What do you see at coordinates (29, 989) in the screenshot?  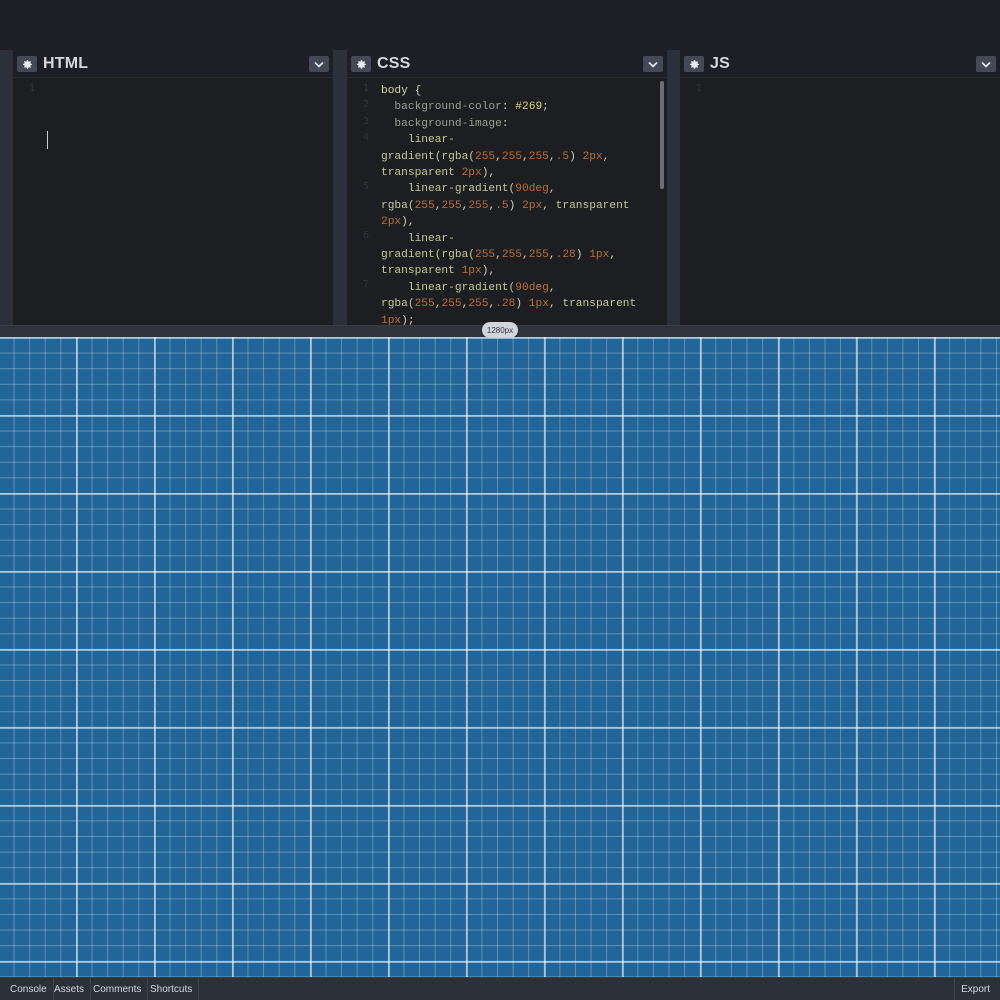 I see `console-button: Console` at bounding box center [29, 989].